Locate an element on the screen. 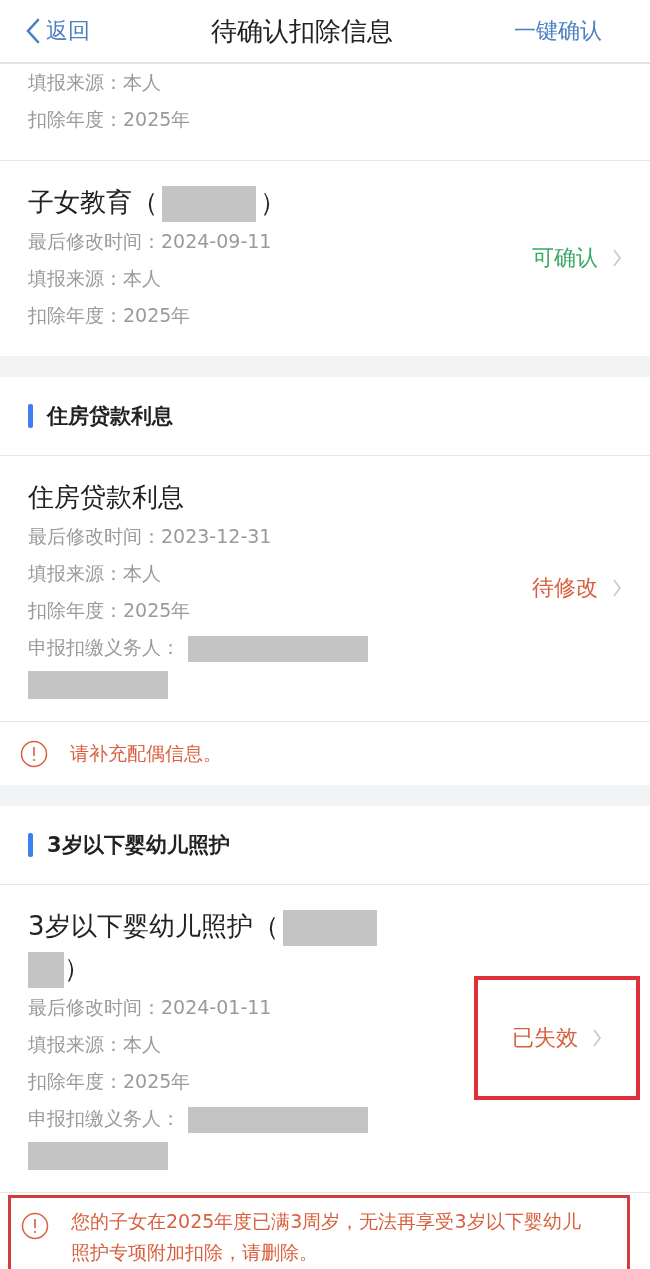 The height and width of the screenshot is (1269, 650). status-link: 已失效 is located at coordinates (557, 1037).